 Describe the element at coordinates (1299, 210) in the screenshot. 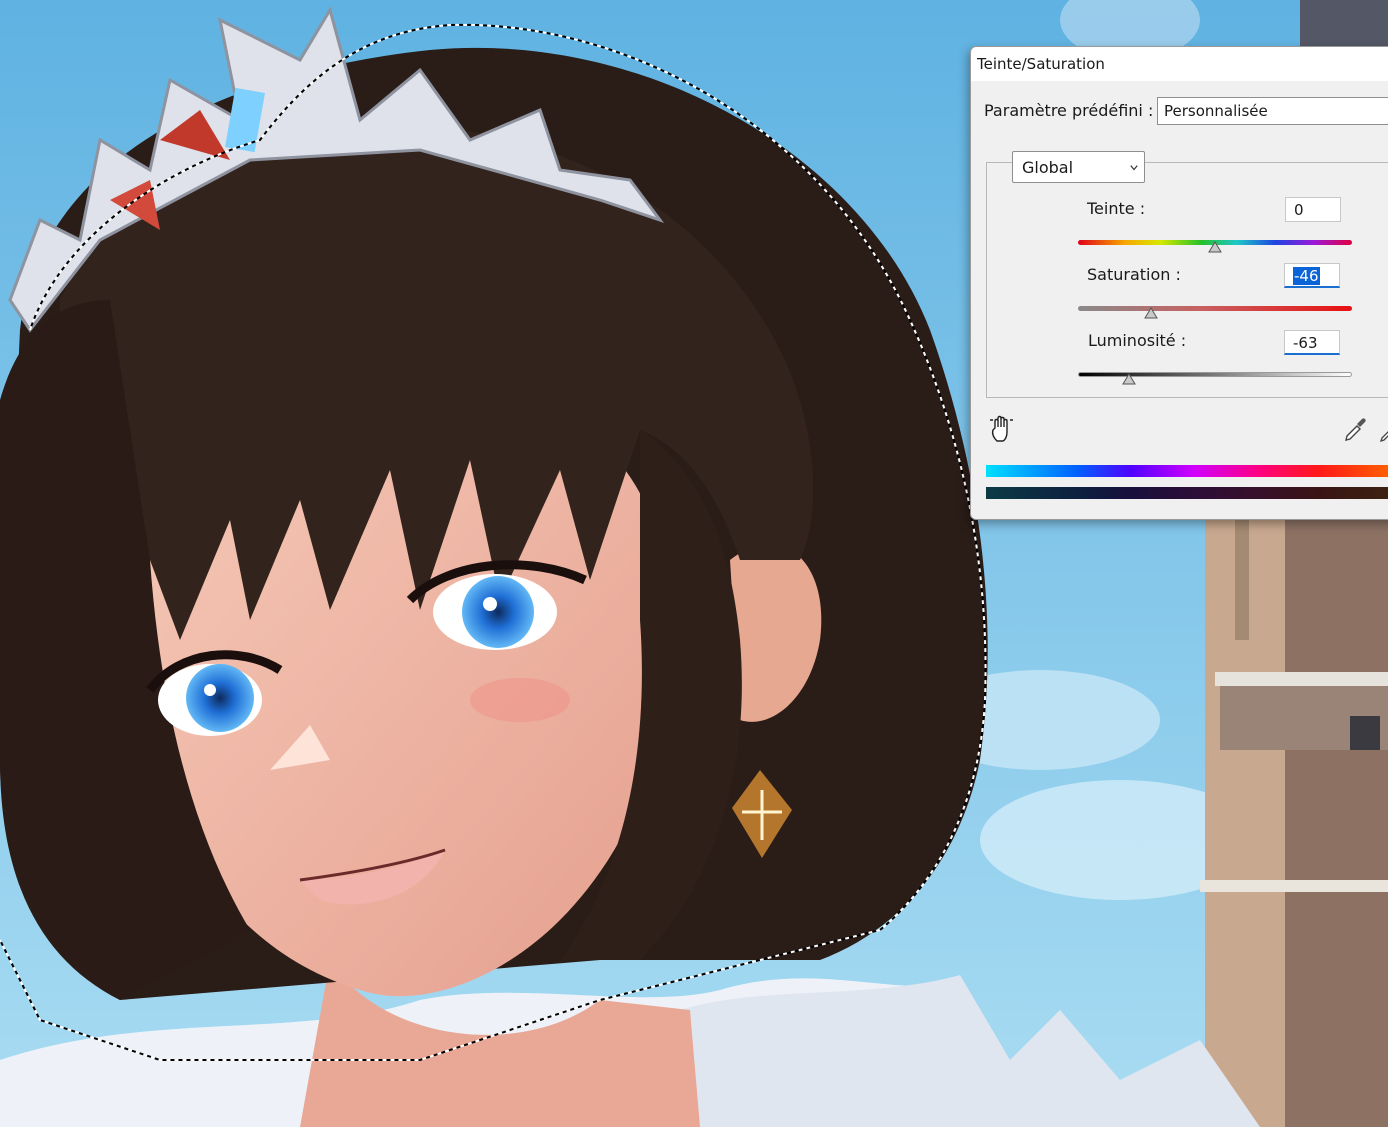

I see `hue-value: 0` at that location.